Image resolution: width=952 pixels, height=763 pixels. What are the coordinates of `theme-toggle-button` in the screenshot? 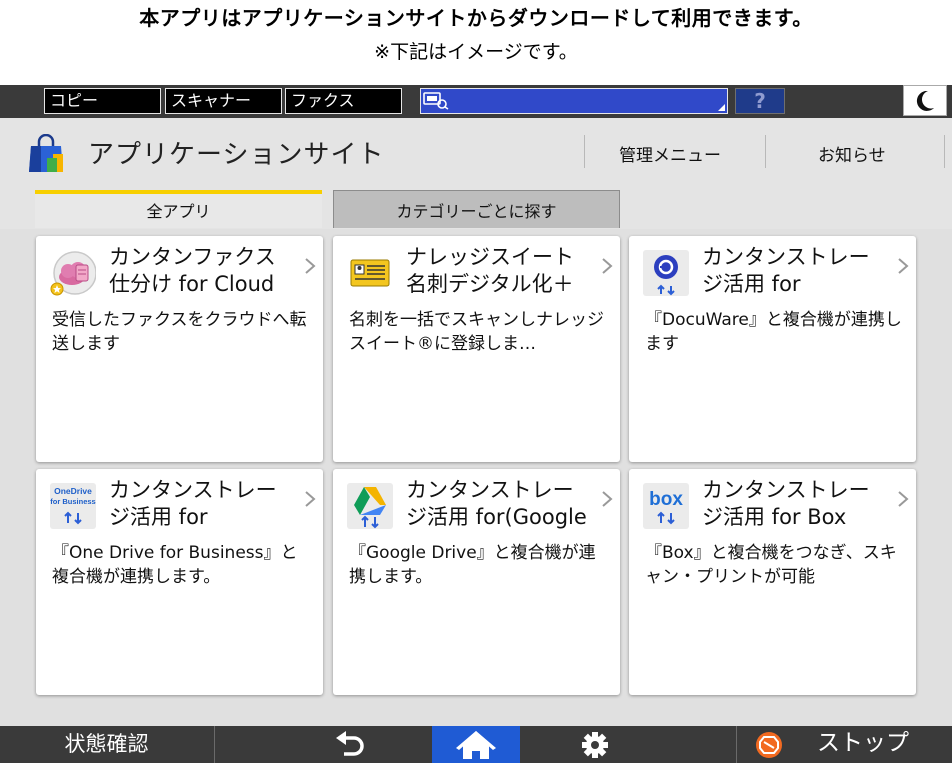 It's located at (925, 100).